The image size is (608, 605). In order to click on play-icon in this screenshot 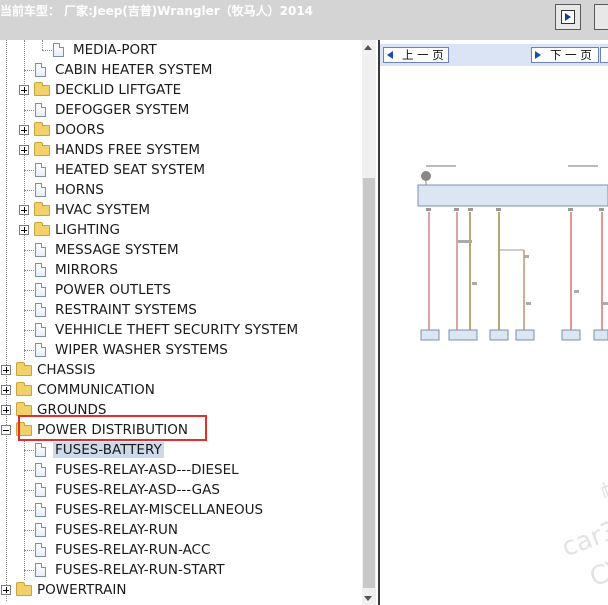, I will do `click(568, 17)`.